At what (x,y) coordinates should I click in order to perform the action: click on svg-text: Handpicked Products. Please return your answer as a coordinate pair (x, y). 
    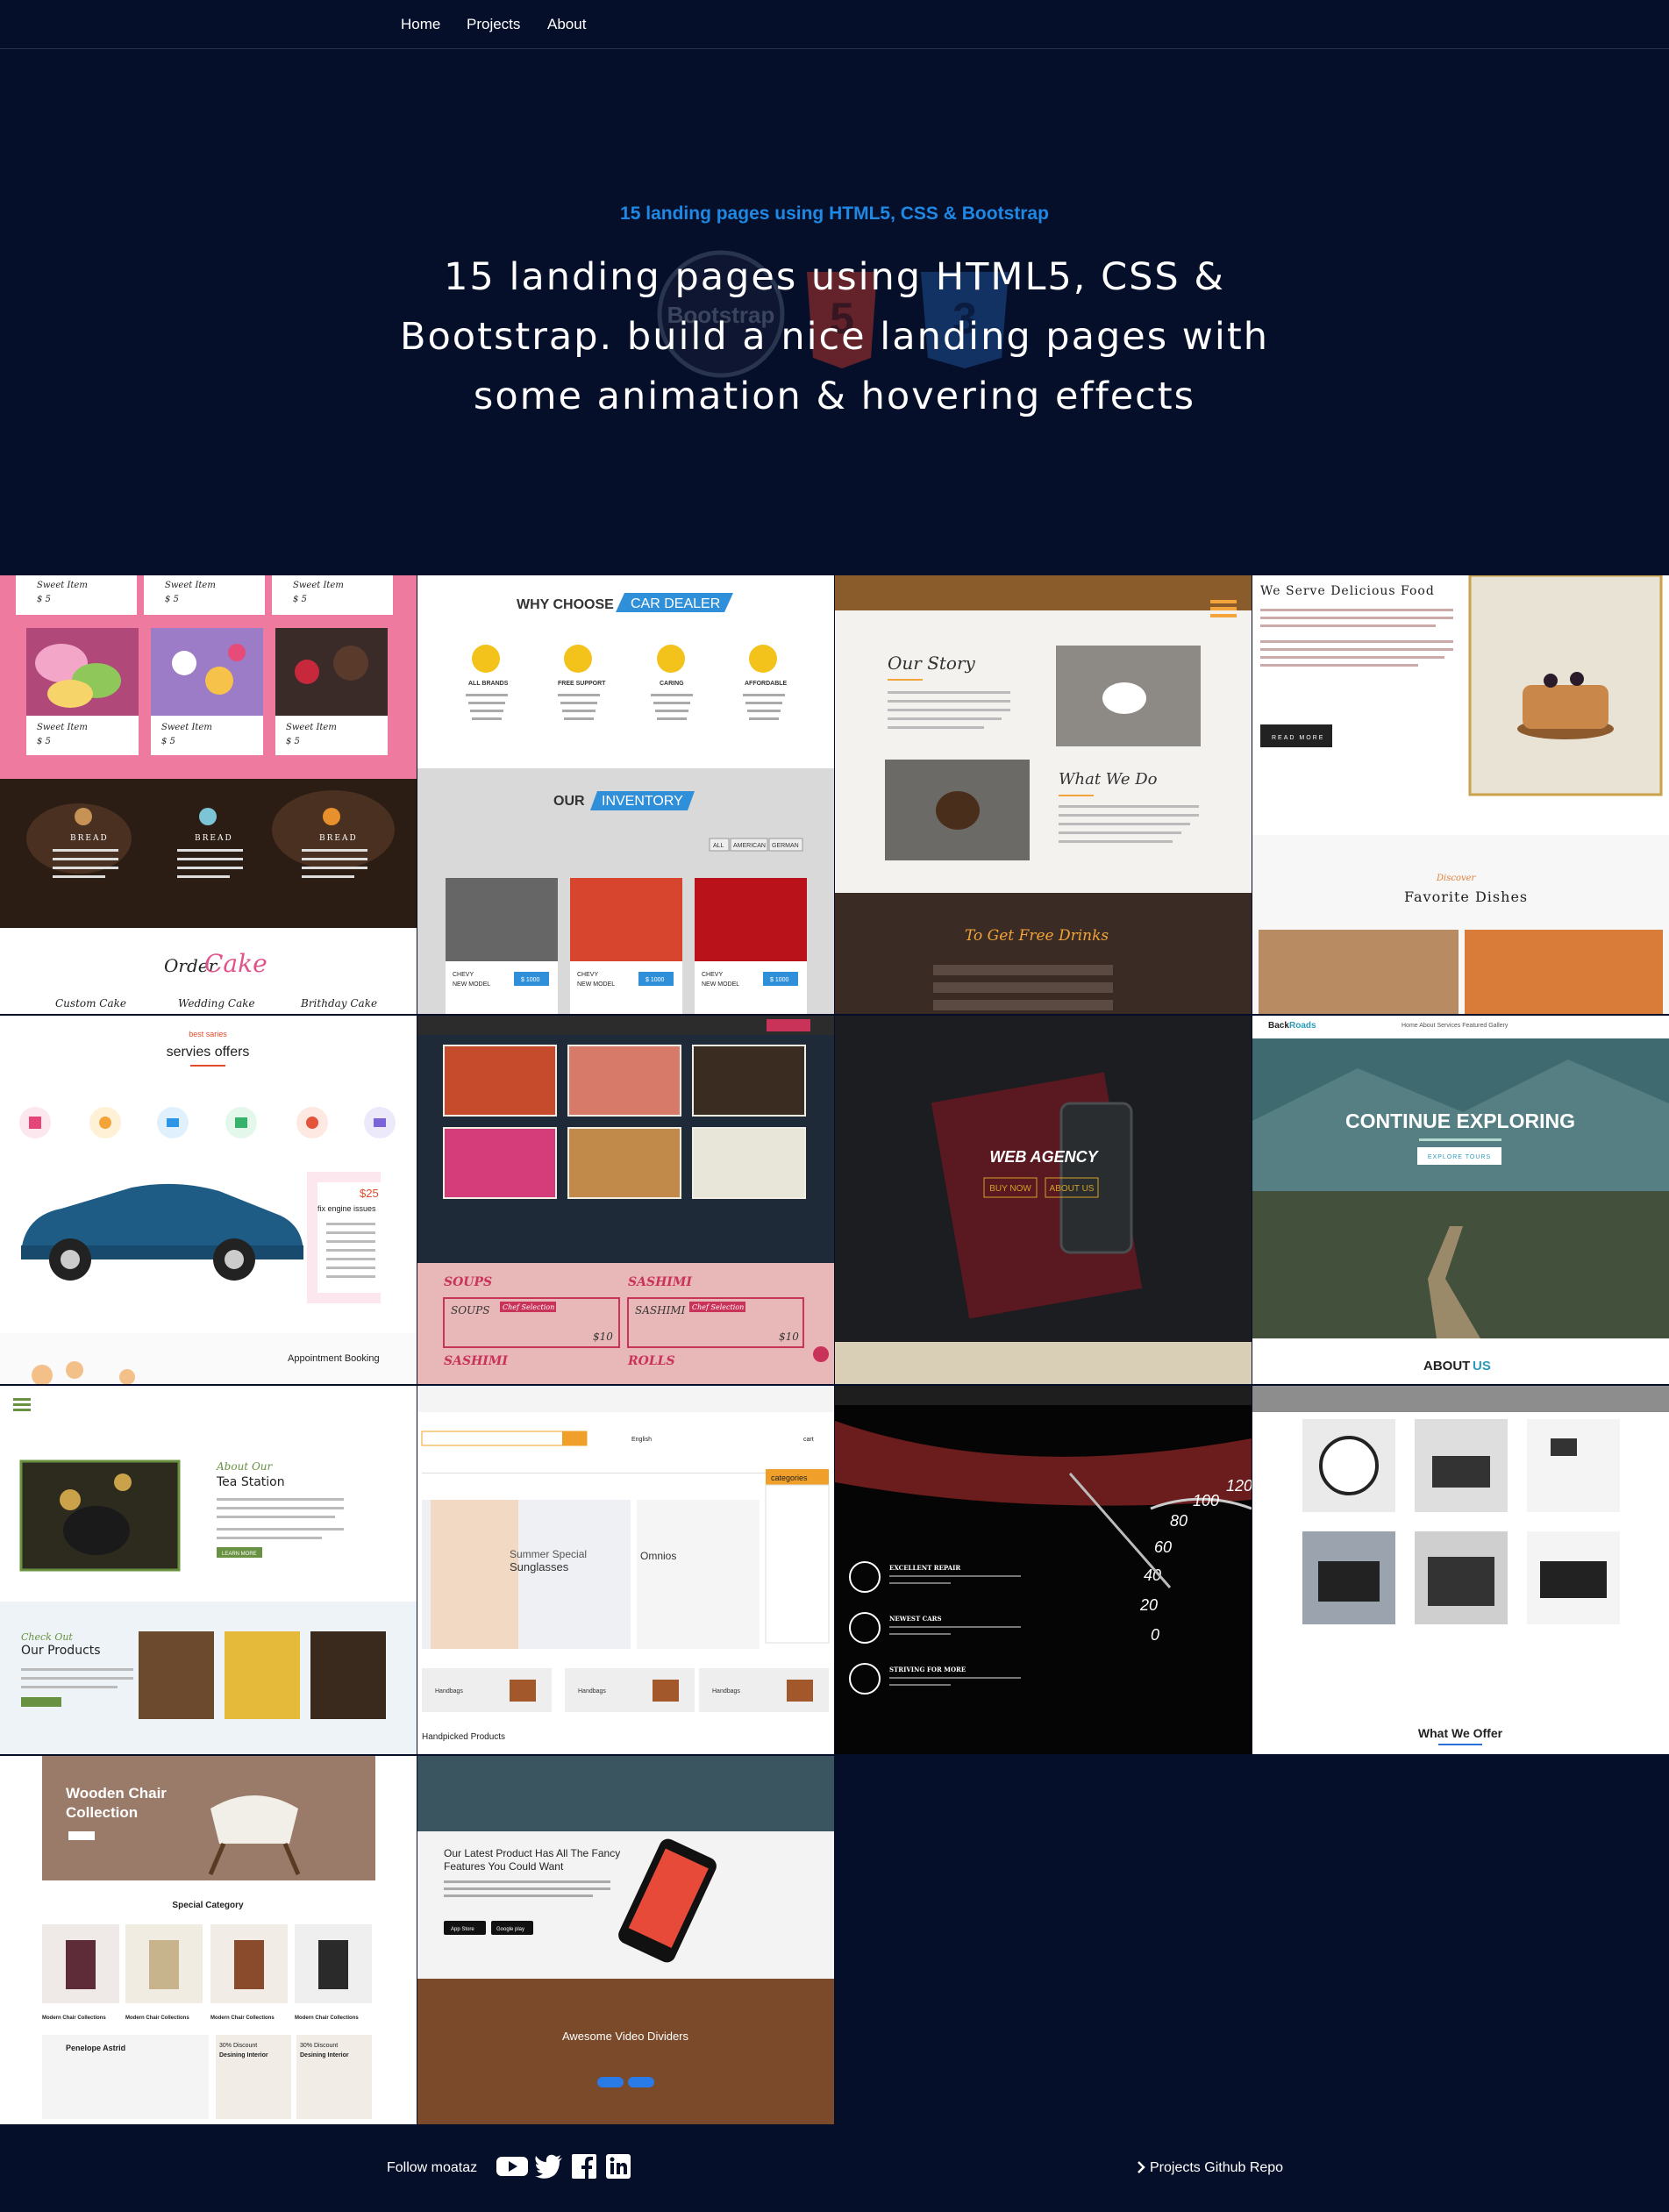
    Looking at the image, I should click on (463, 1737).